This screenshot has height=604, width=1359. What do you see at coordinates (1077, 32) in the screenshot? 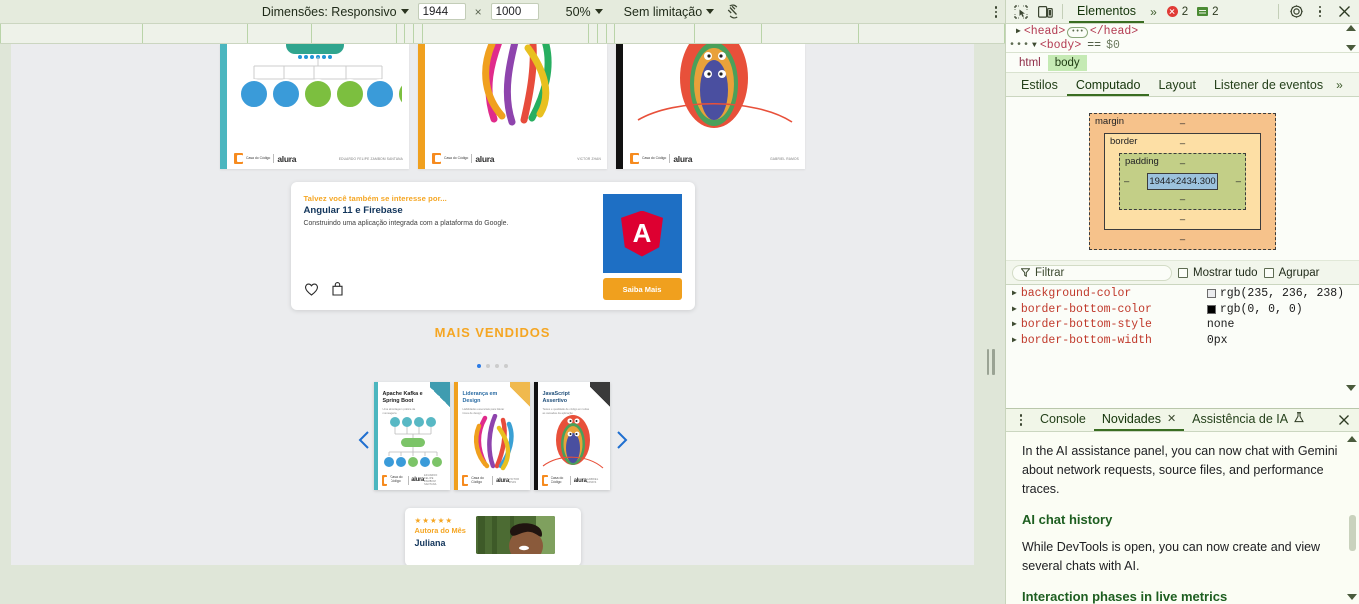
I see `collapsed-children-icon: •••` at bounding box center [1077, 32].